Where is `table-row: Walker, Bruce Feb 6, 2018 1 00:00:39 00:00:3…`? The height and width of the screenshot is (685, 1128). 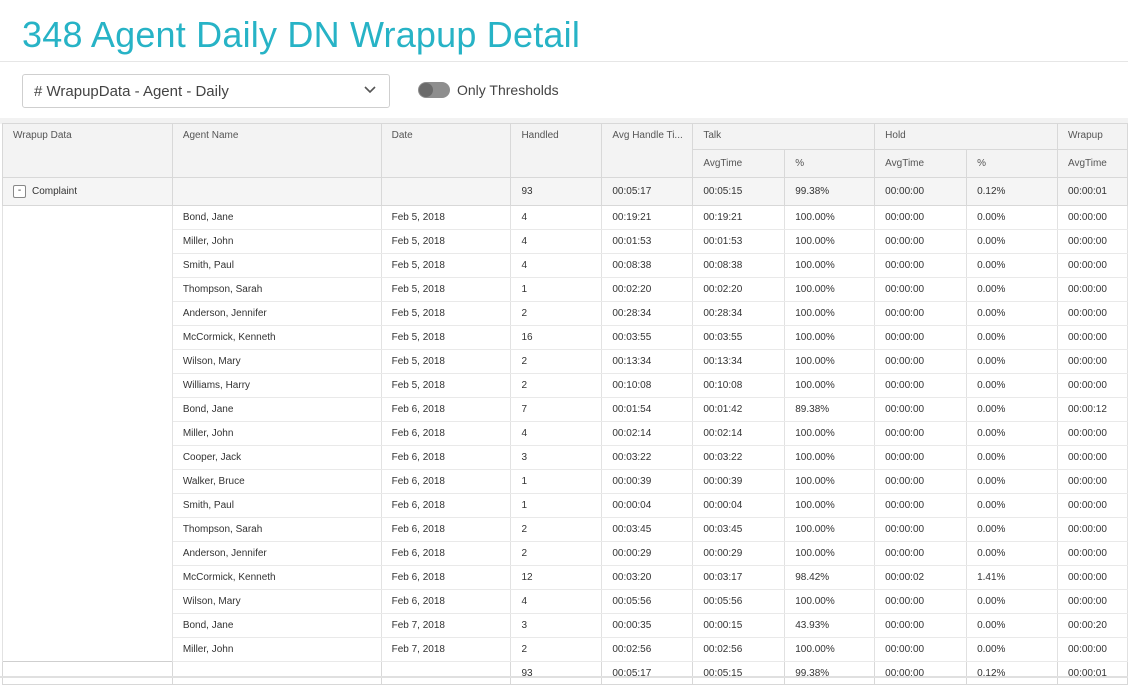
table-row: Walker, Bruce Feb 6, 2018 1 00:00:39 00:00:3… is located at coordinates (565, 481).